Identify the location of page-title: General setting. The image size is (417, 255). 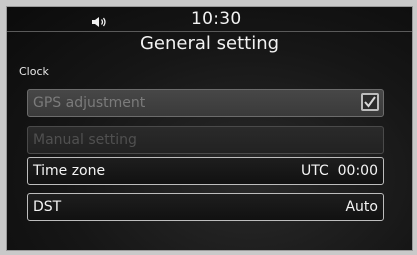
(209, 43).